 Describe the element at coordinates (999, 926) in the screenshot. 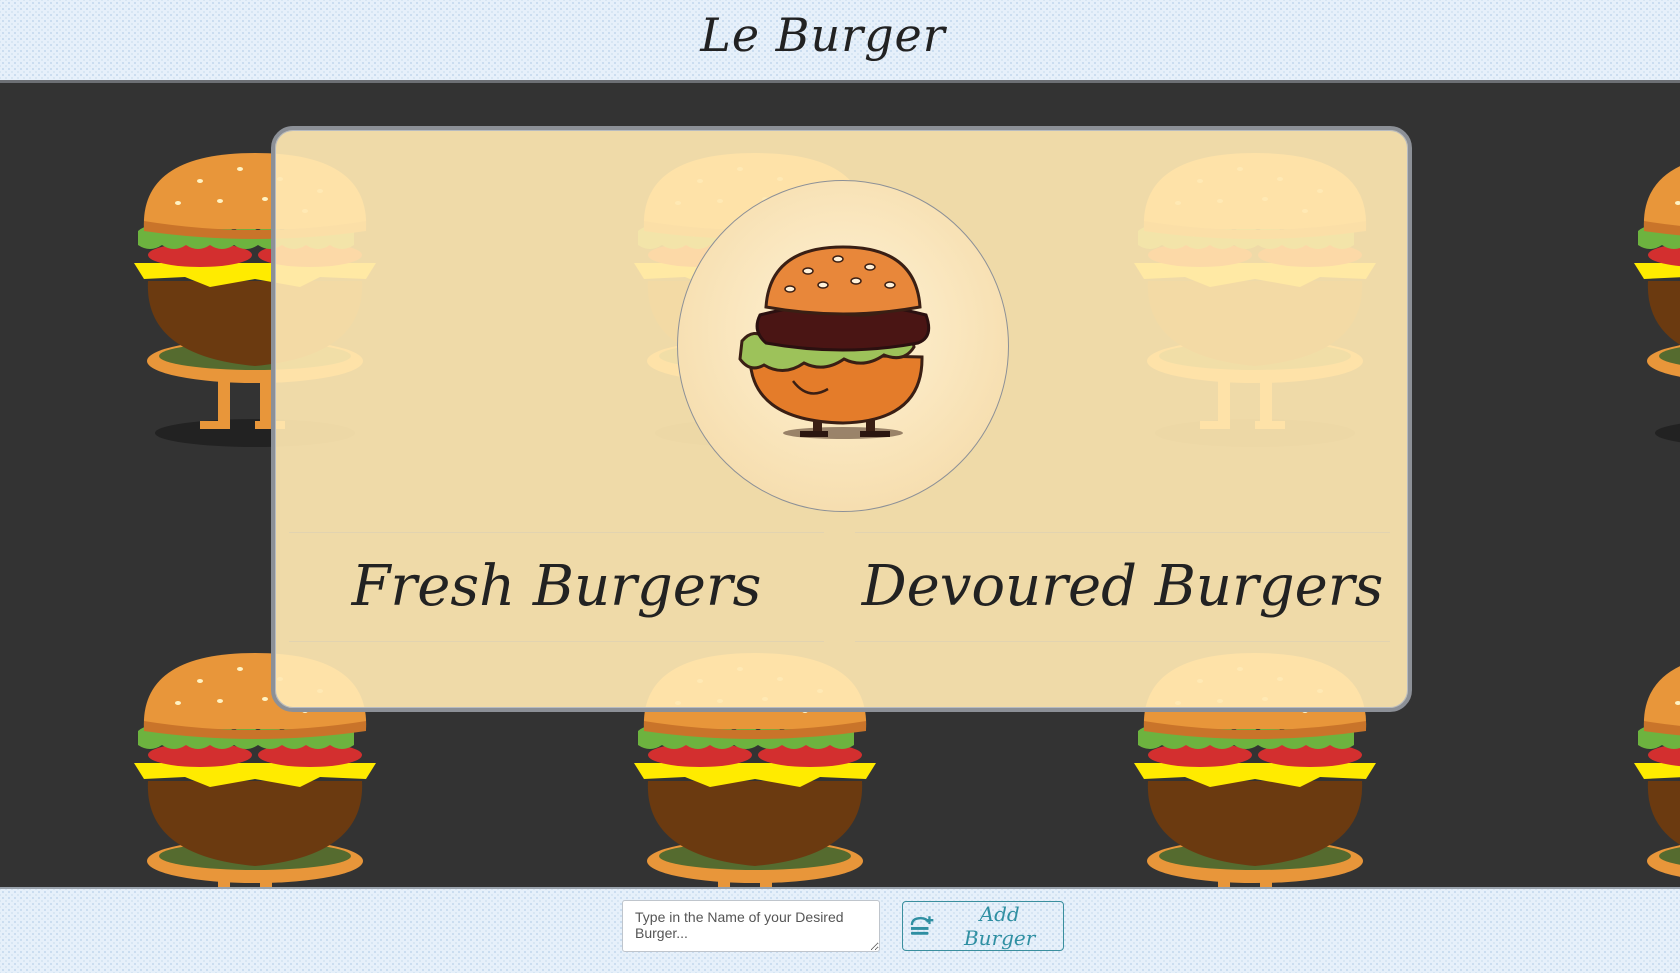

I see `add-burger-label: Add Burger` at that location.